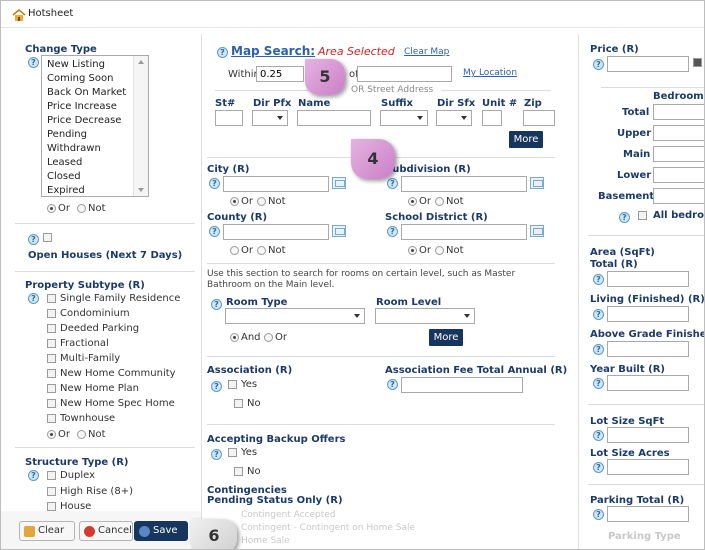 This screenshot has width=705, height=550. What do you see at coordinates (462, 385) in the screenshot?
I see `association-fee-input` at bounding box center [462, 385].